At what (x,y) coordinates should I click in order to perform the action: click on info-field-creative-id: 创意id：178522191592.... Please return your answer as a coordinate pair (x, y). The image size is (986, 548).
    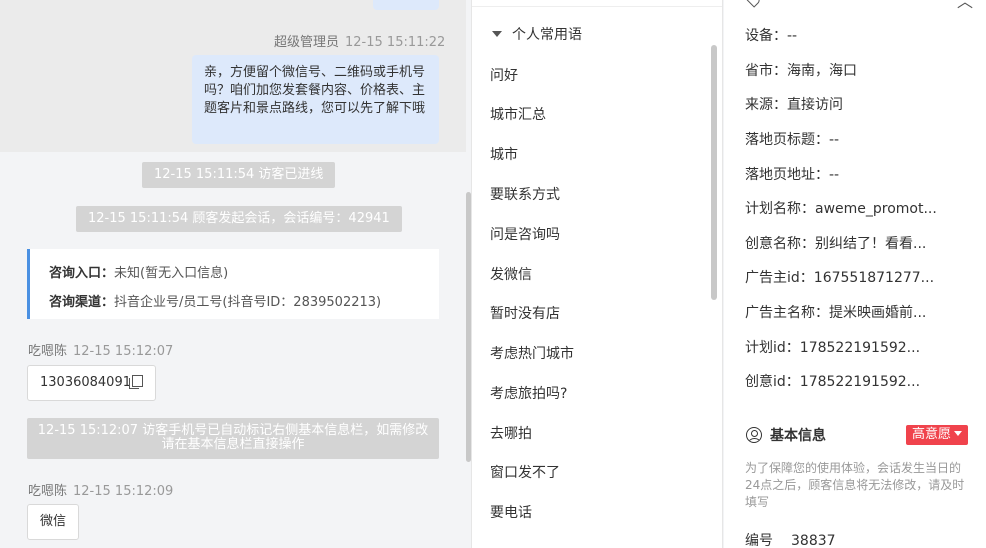
    Looking at the image, I should click on (833, 382).